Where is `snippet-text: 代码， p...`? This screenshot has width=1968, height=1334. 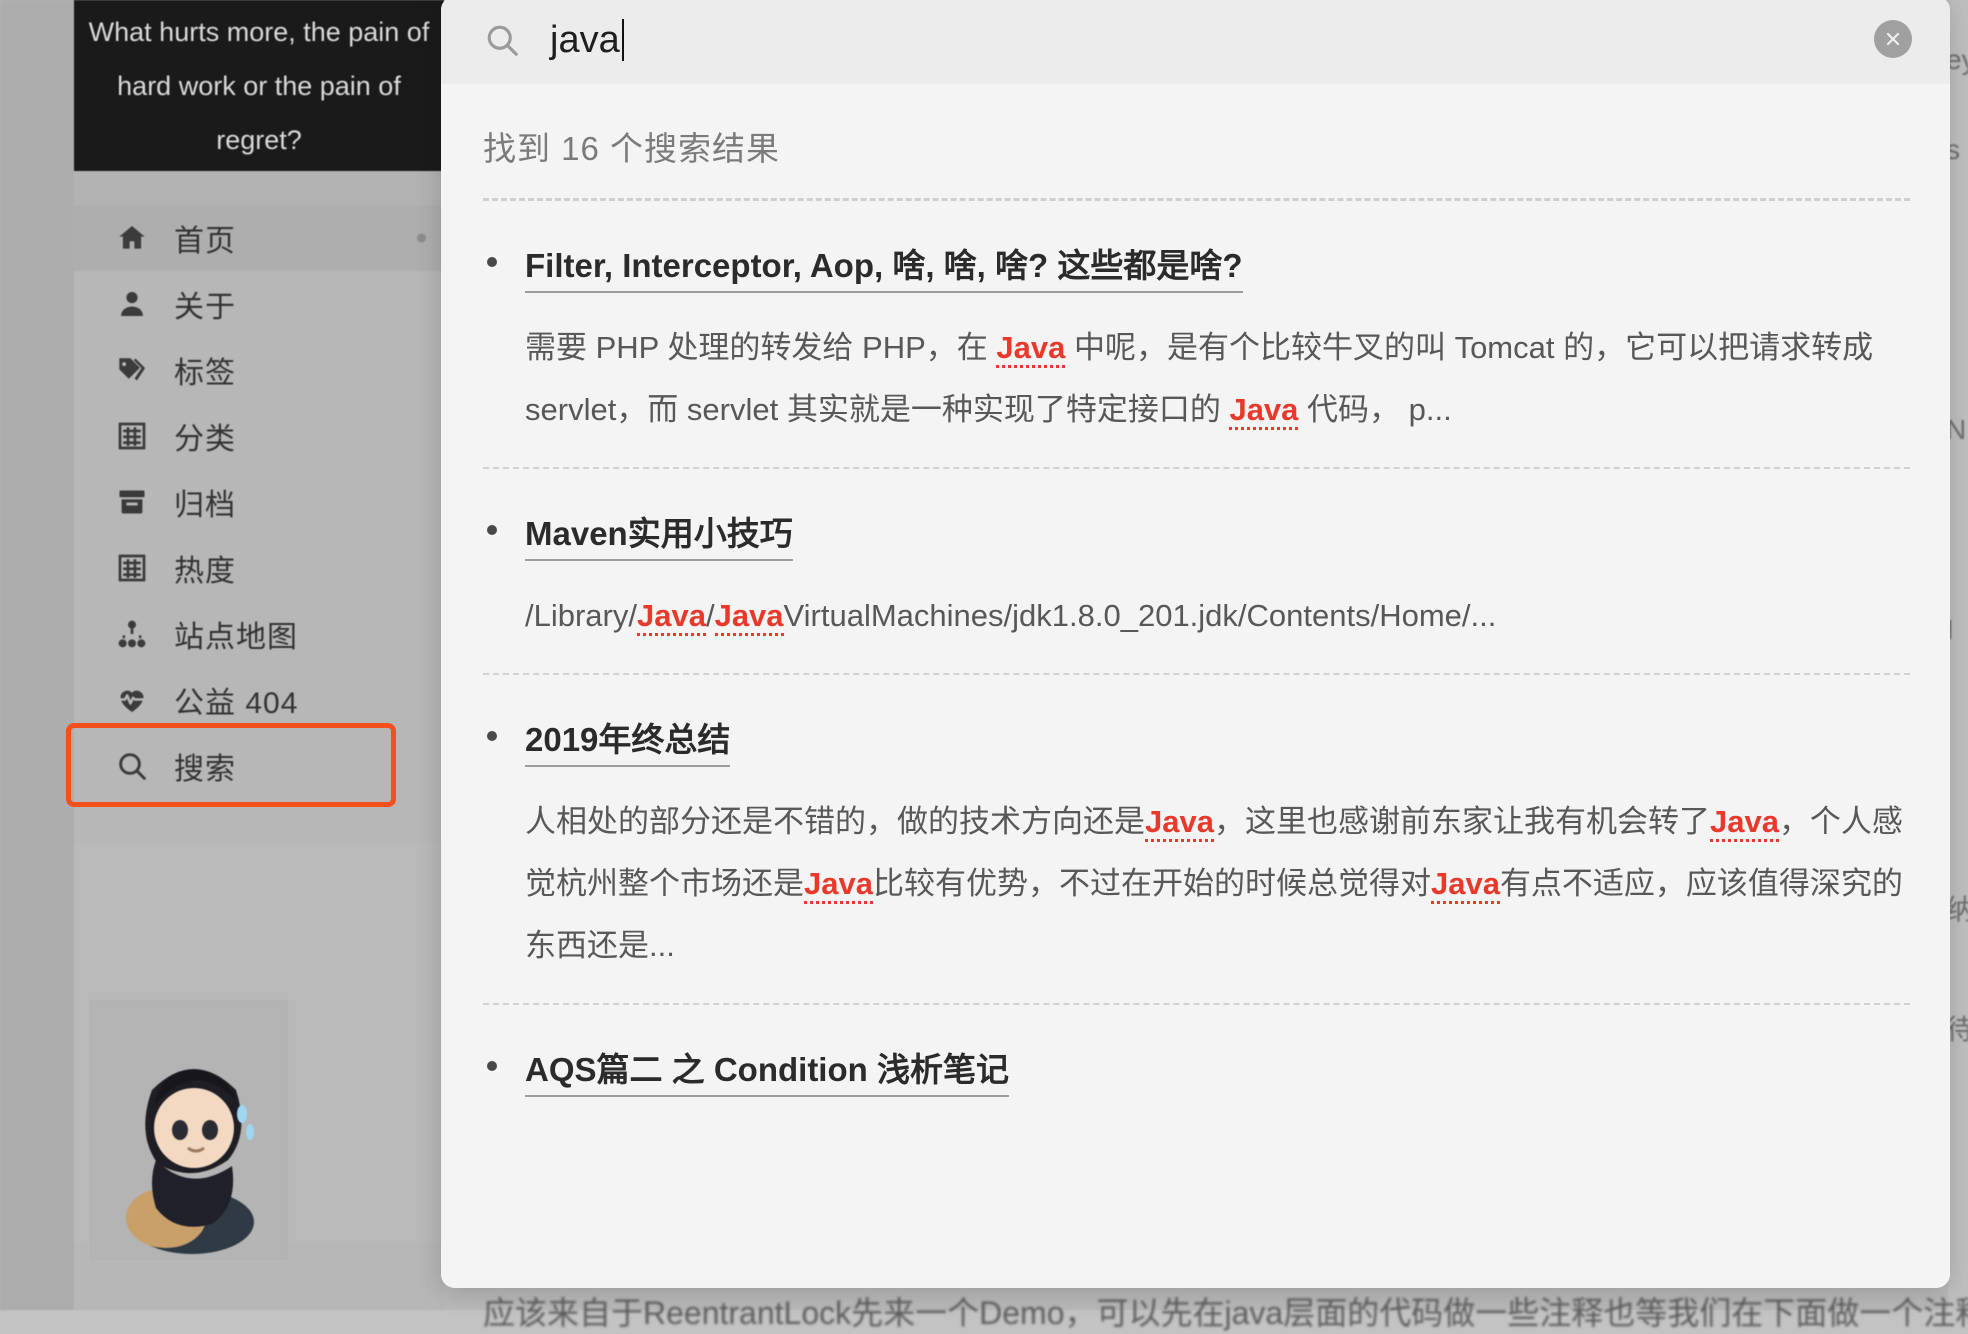
snippet-text: 代码， p... is located at coordinates (1374, 409).